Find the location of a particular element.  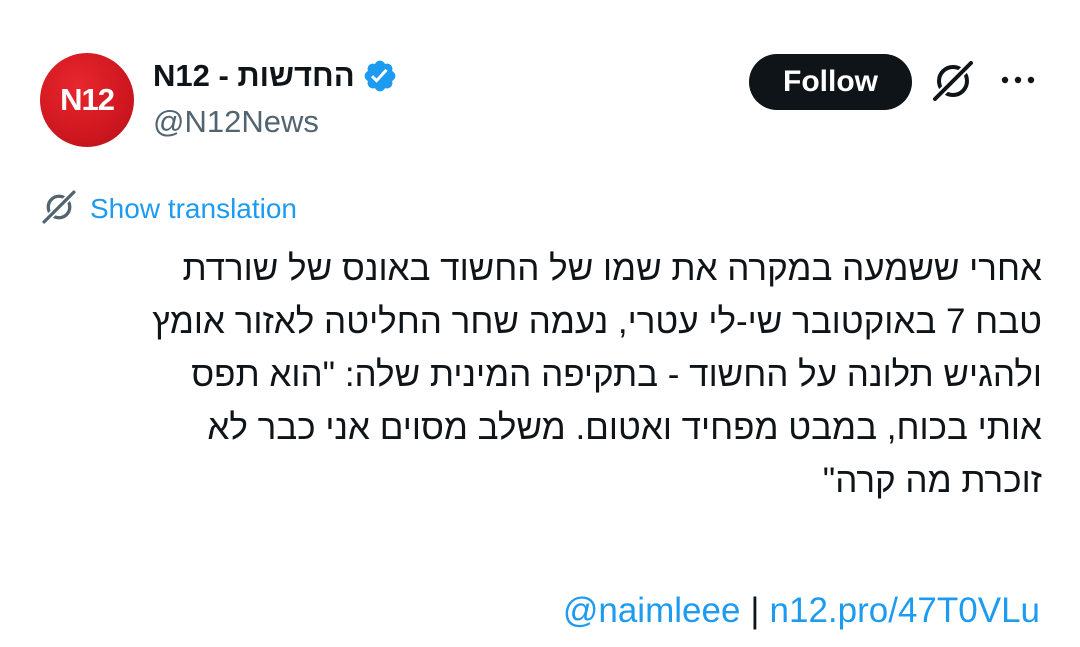

avatar-logo-text: N12 is located at coordinates (87, 99).